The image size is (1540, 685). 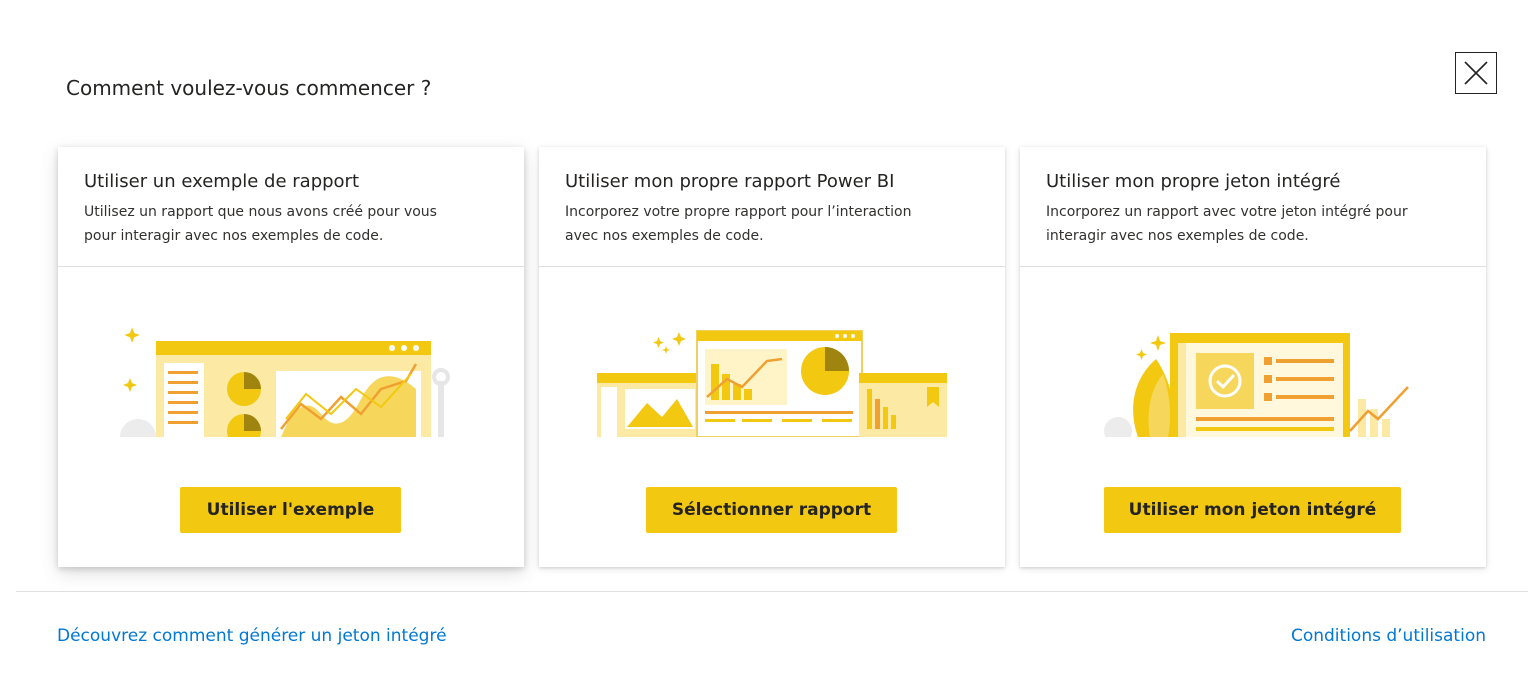 I want to click on select-report-button: Sélectionner rapport, so click(x=771, y=510).